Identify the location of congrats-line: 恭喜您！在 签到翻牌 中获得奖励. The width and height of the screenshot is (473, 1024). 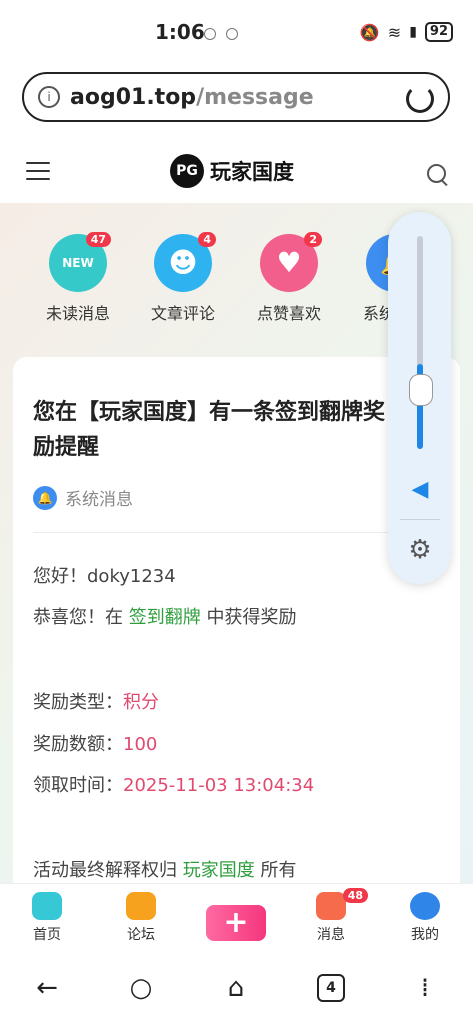
(164, 616).